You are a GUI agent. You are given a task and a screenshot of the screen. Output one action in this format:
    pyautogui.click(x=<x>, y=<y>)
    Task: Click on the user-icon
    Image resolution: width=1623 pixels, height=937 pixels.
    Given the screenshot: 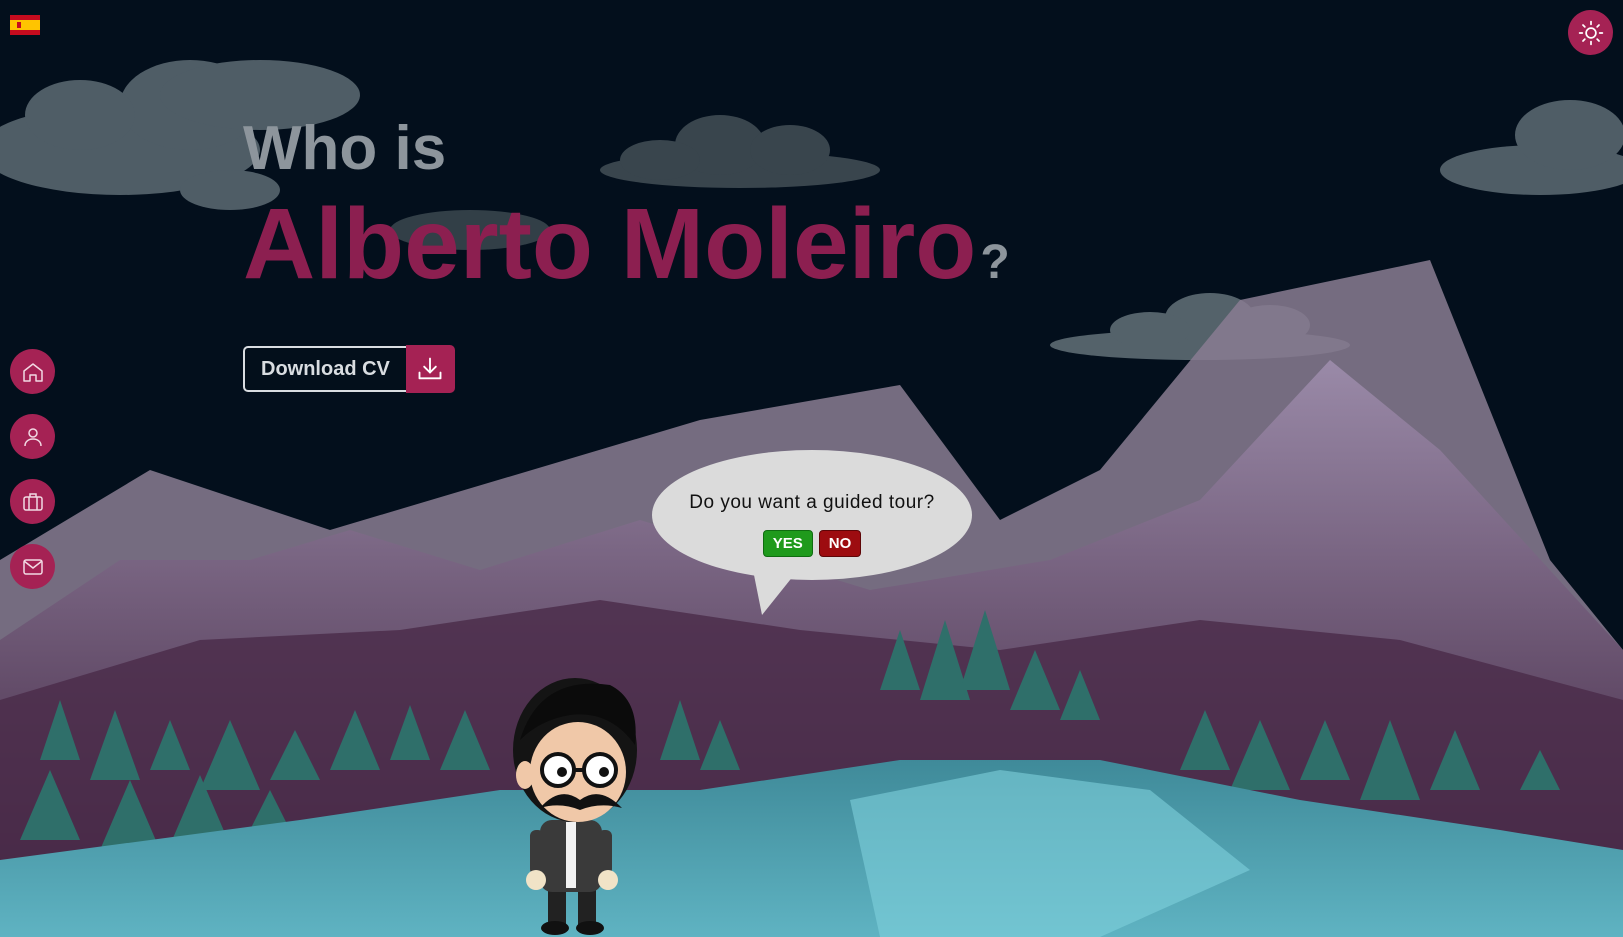 What is the action you would take?
    pyautogui.click(x=32, y=436)
    